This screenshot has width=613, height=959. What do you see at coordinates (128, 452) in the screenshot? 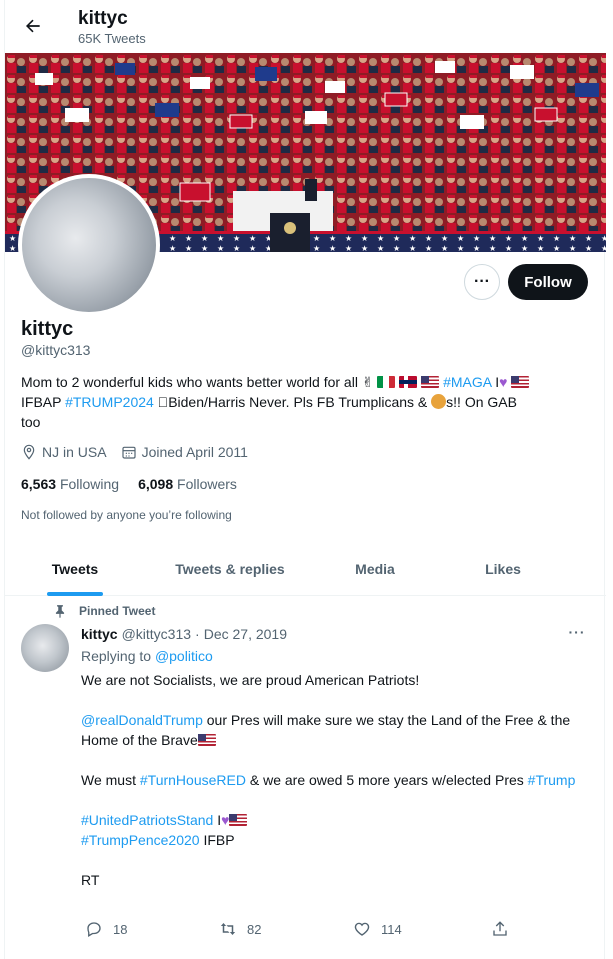
I see `calendar-icon` at bounding box center [128, 452].